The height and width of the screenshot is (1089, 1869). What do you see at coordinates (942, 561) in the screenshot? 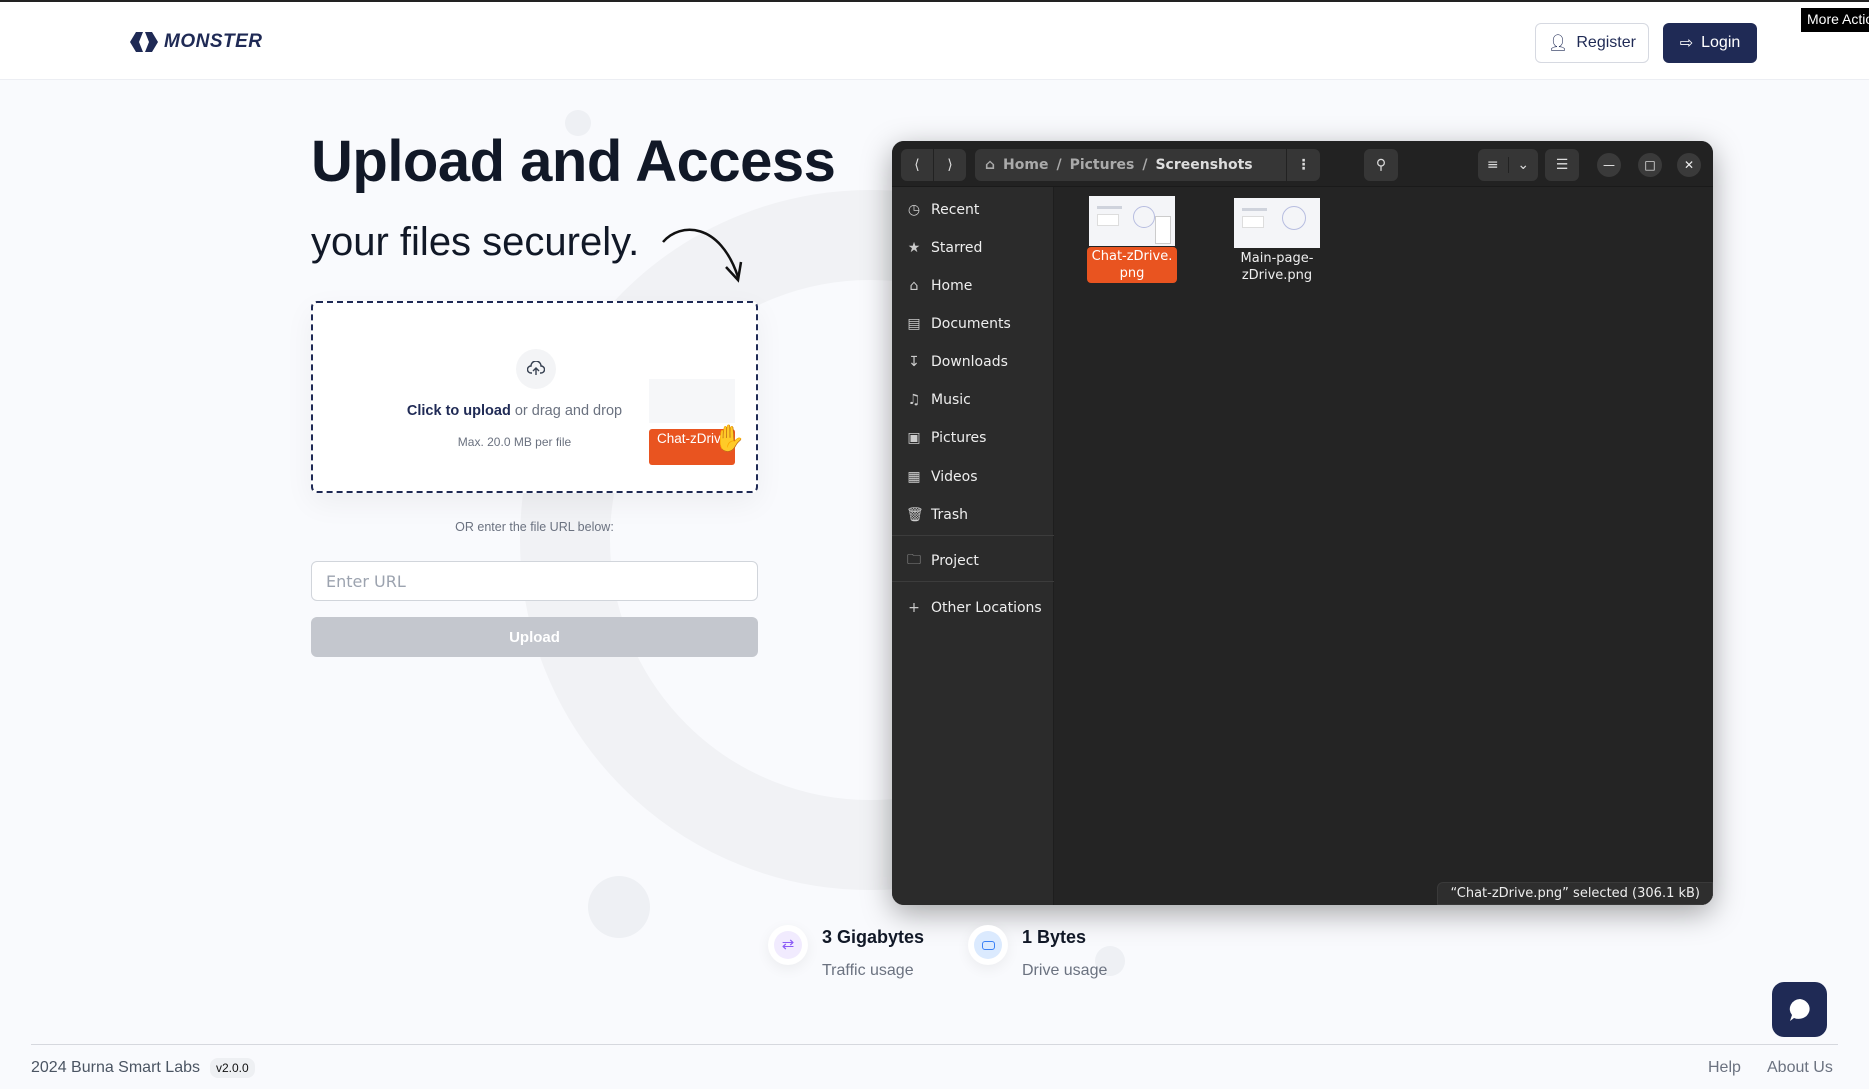
I see `sidebar-item-project: 🗀︎ Project` at bounding box center [942, 561].